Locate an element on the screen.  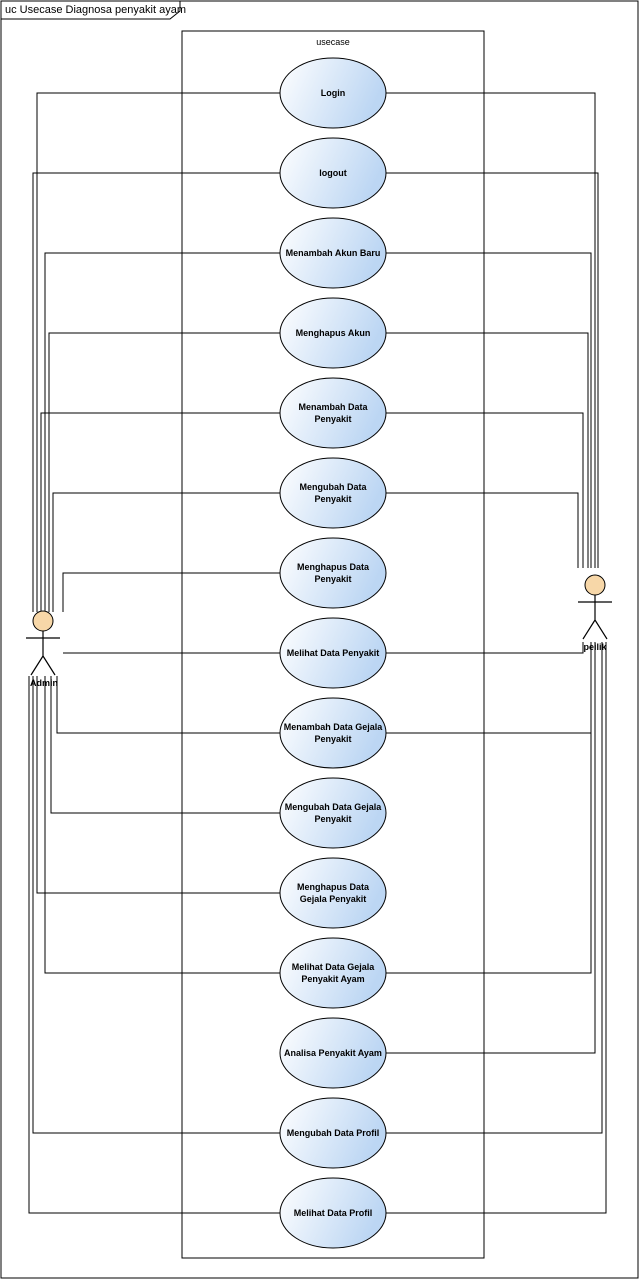
usecase-menambah-akun-baru: Menambah Akun Baru is located at coordinates (333, 253).